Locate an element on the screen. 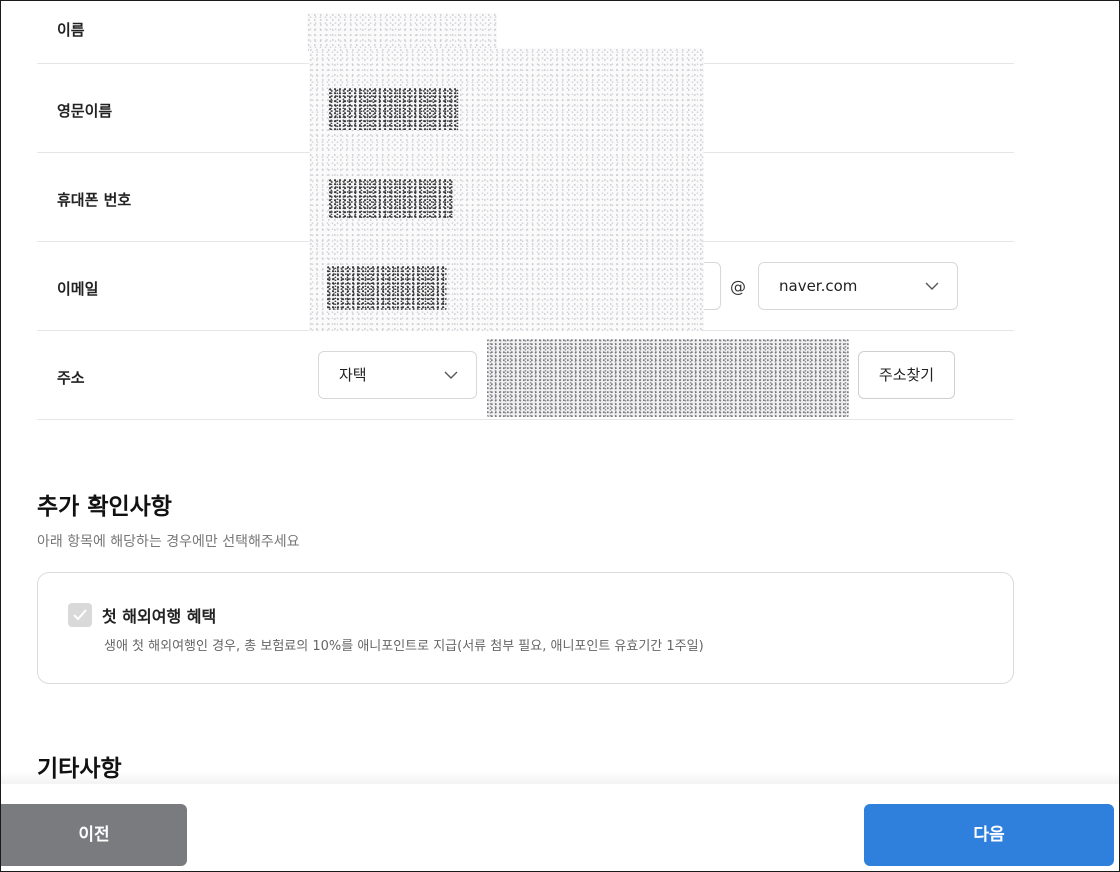 Image resolution: width=1120 pixels, height=872 pixels. name-label: 이름 is located at coordinates (71, 30).